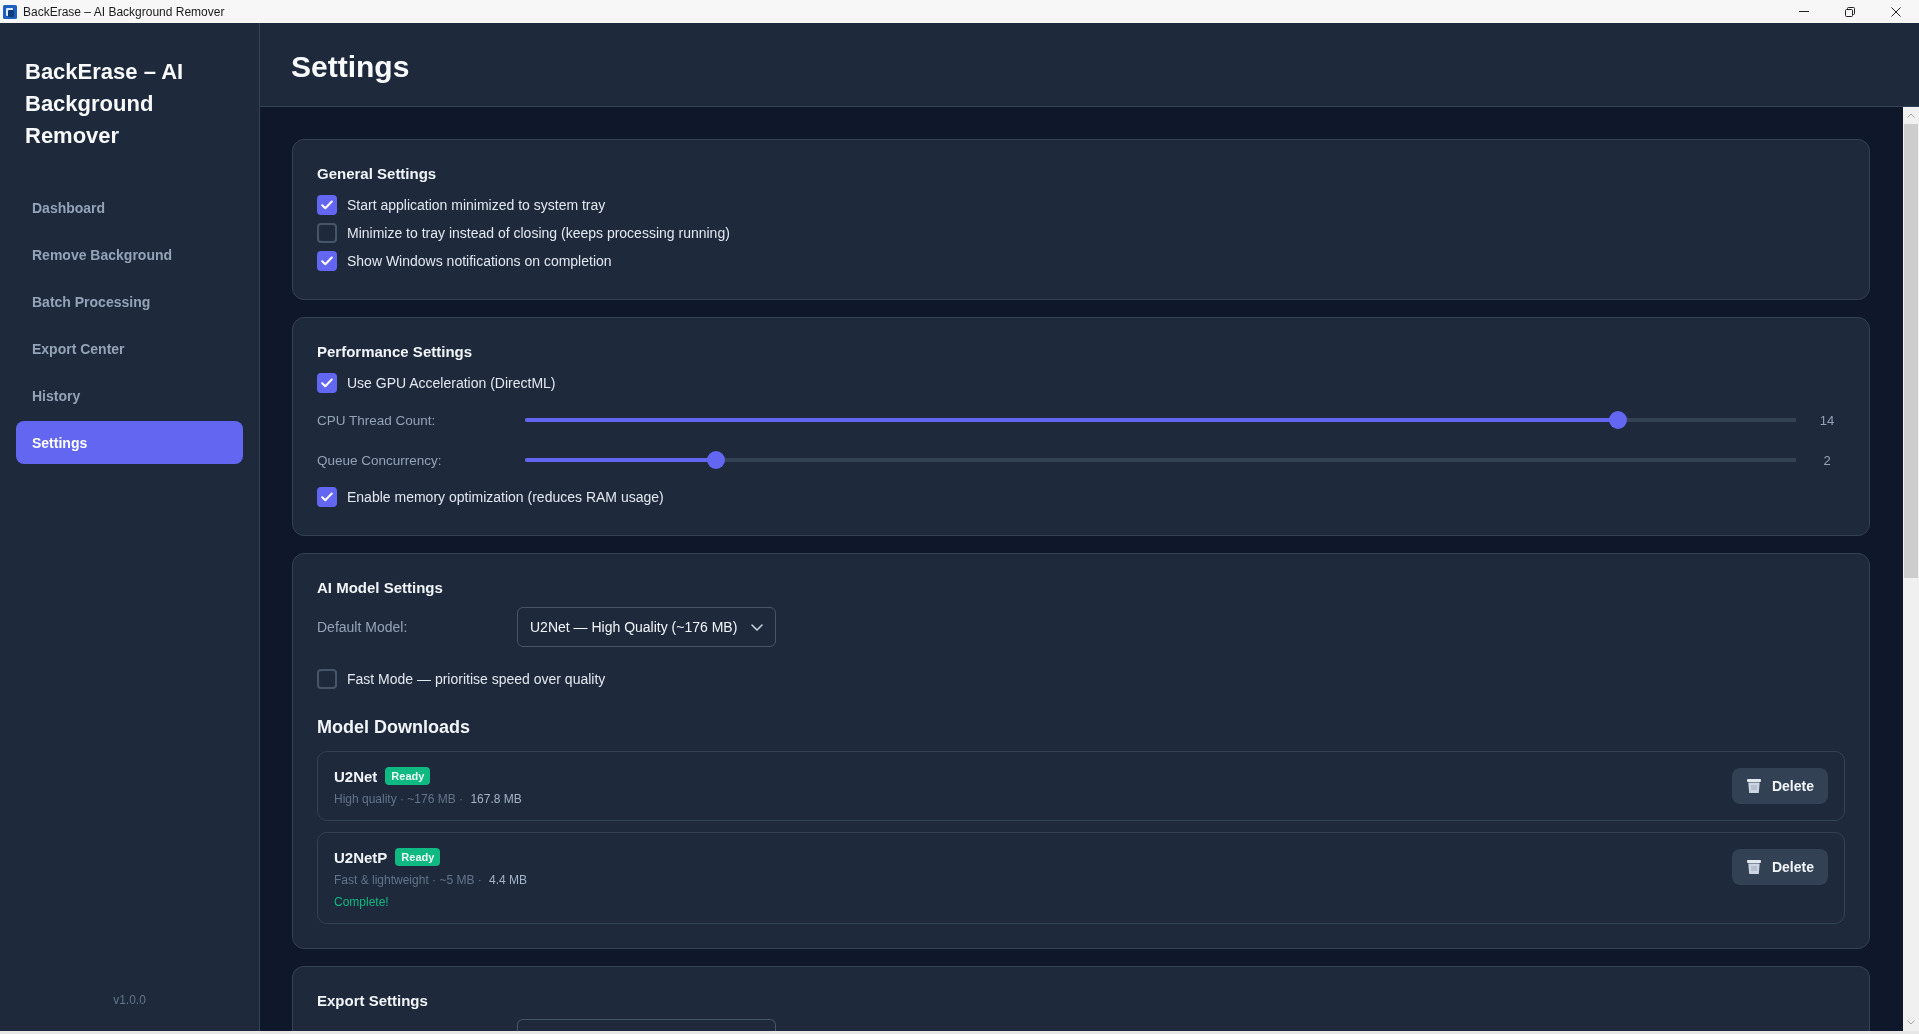 The width and height of the screenshot is (1919, 1034). What do you see at coordinates (1827, 460) in the screenshot?
I see `slider-value: 2` at bounding box center [1827, 460].